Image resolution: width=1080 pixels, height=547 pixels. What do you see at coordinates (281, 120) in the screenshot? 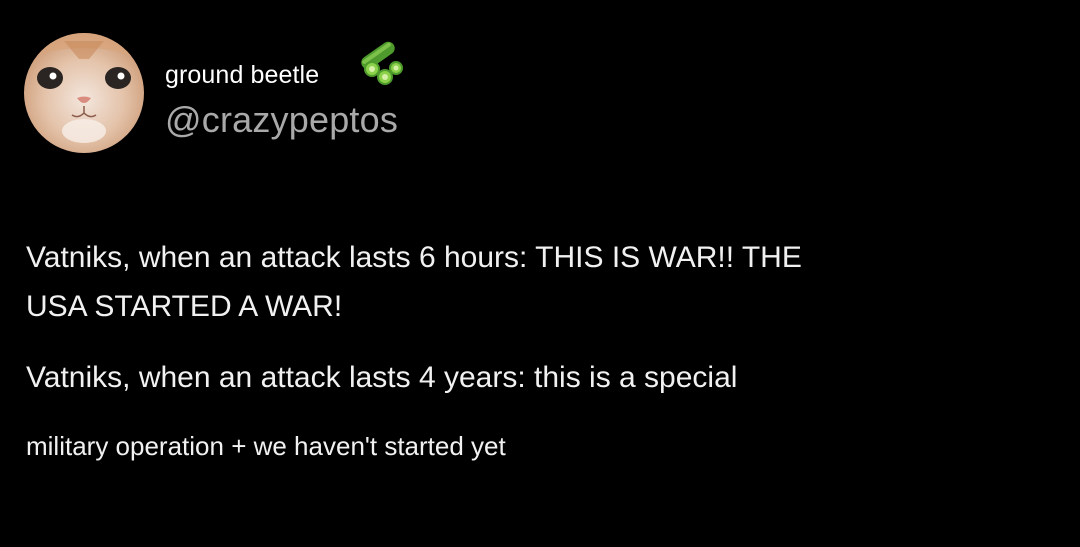
I see `author-handle: @crazypeptos` at bounding box center [281, 120].